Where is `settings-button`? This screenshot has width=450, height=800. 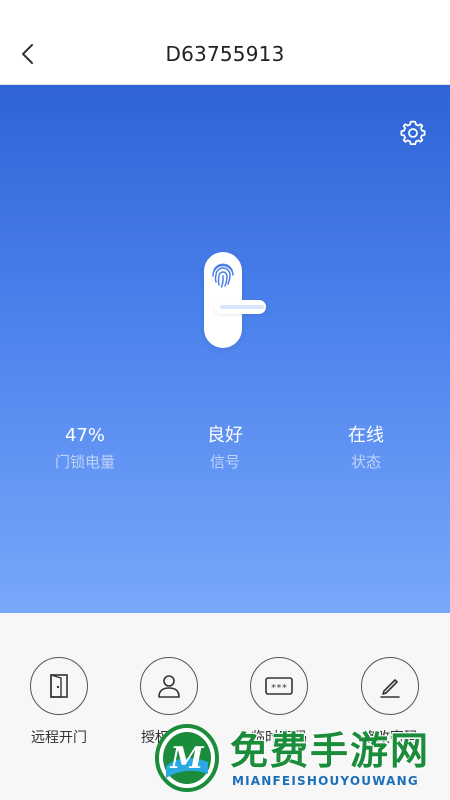 settings-button is located at coordinates (413, 133).